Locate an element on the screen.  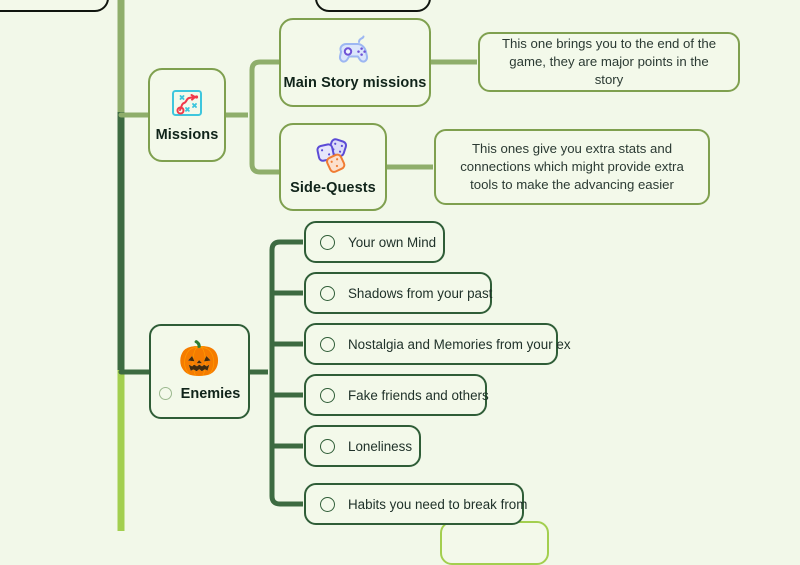
clipped-node-top-left is located at coordinates (54, 6).